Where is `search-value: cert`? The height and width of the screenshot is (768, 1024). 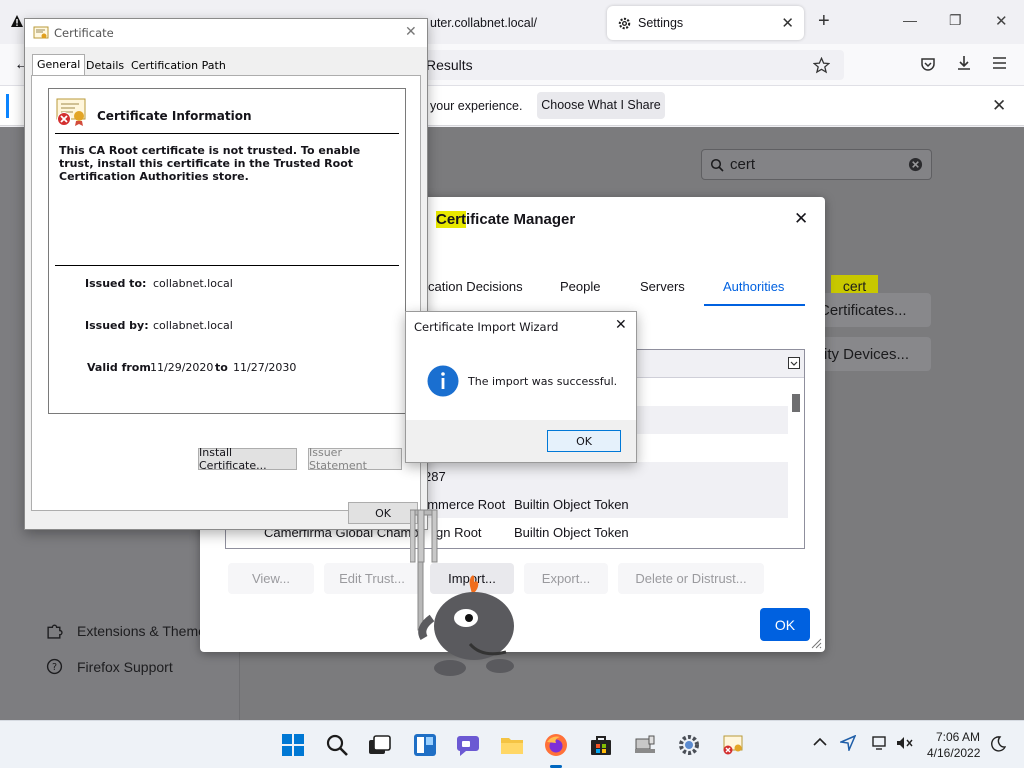
search-value: cert is located at coordinates (743, 164).